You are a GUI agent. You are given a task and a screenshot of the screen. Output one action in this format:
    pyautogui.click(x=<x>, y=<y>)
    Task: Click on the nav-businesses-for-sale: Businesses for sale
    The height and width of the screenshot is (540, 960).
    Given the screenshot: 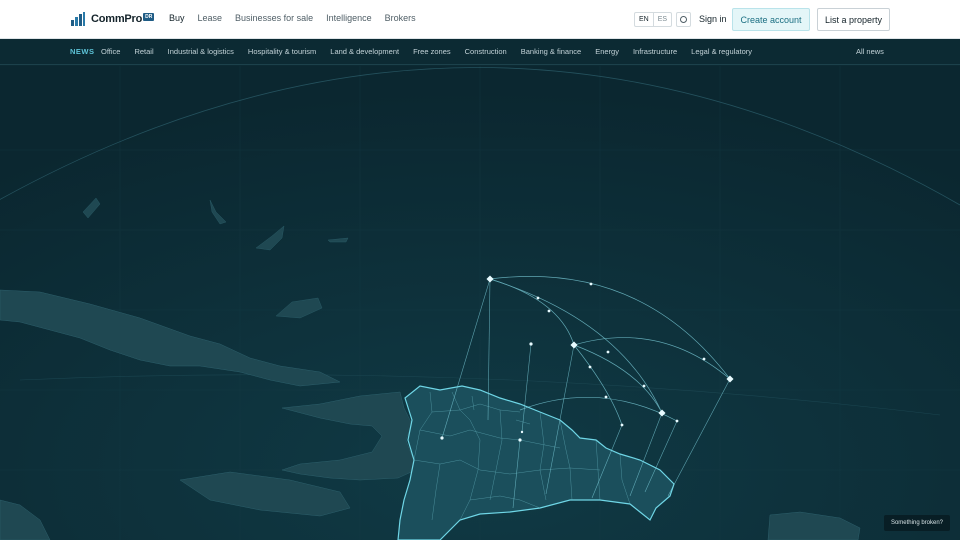 What is the action you would take?
    pyautogui.click(x=274, y=18)
    